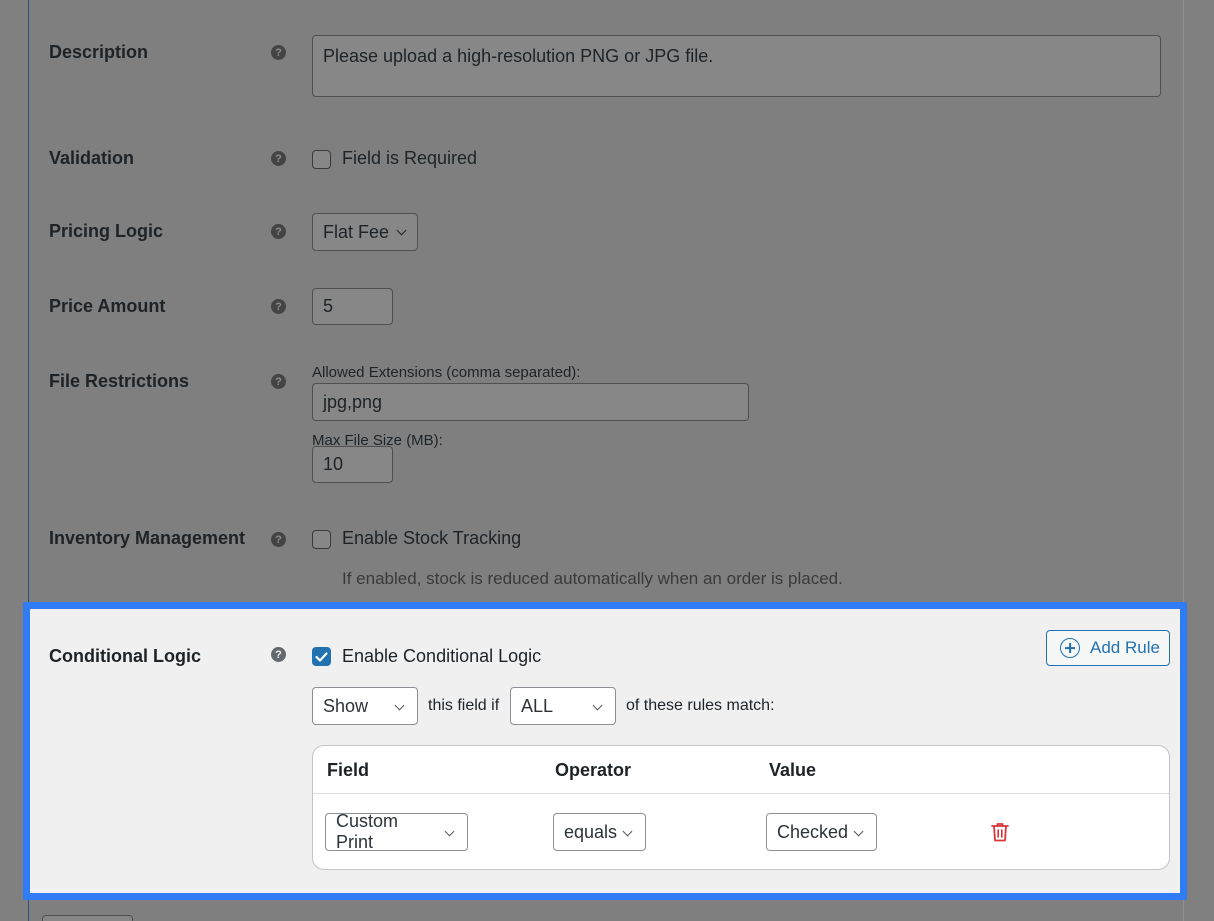 The width and height of the screenshot is (1214, 921). I want to click on rule-field-select: Custom Print, so click(396, 831).